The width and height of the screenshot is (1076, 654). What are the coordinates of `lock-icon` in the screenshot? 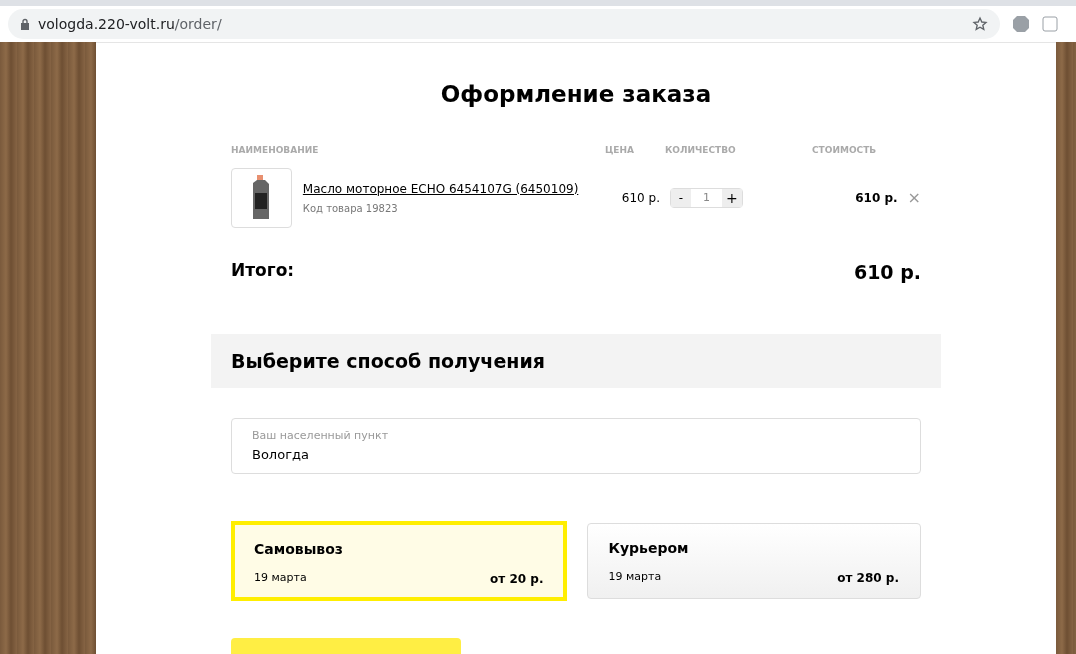 It's located at (25, 24).